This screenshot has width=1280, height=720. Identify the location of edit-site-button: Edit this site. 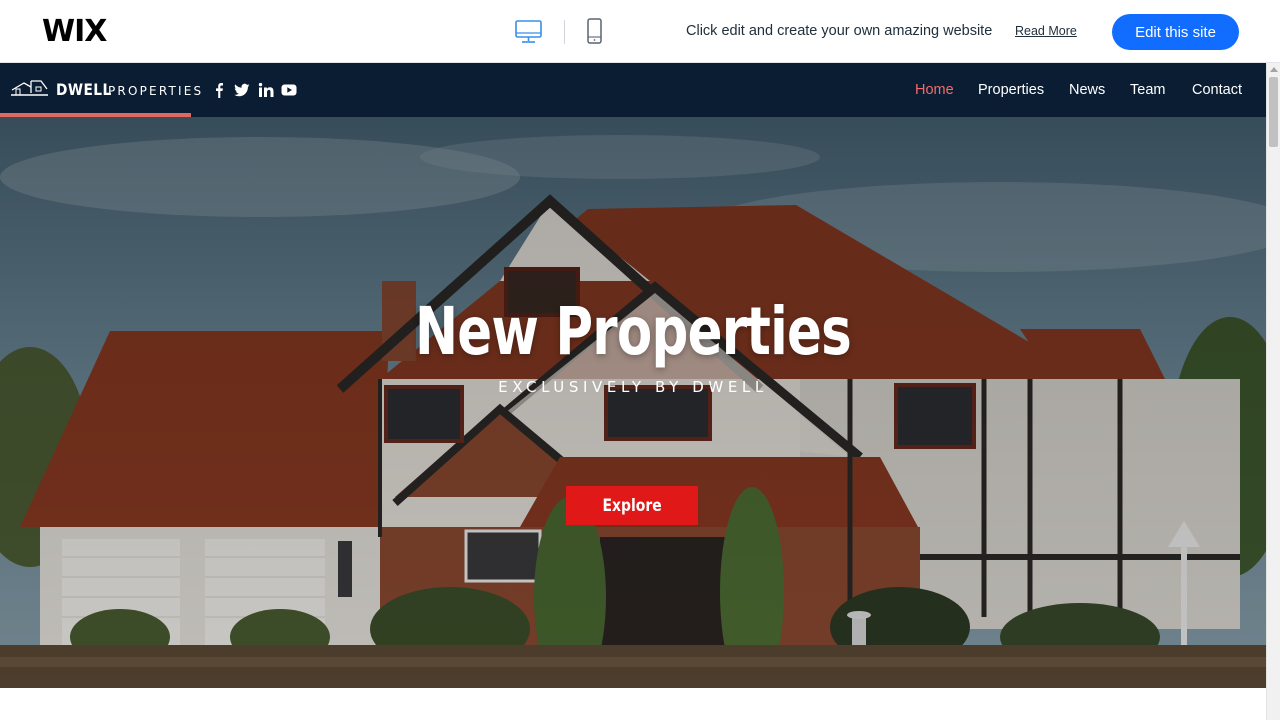
(1175, 32).